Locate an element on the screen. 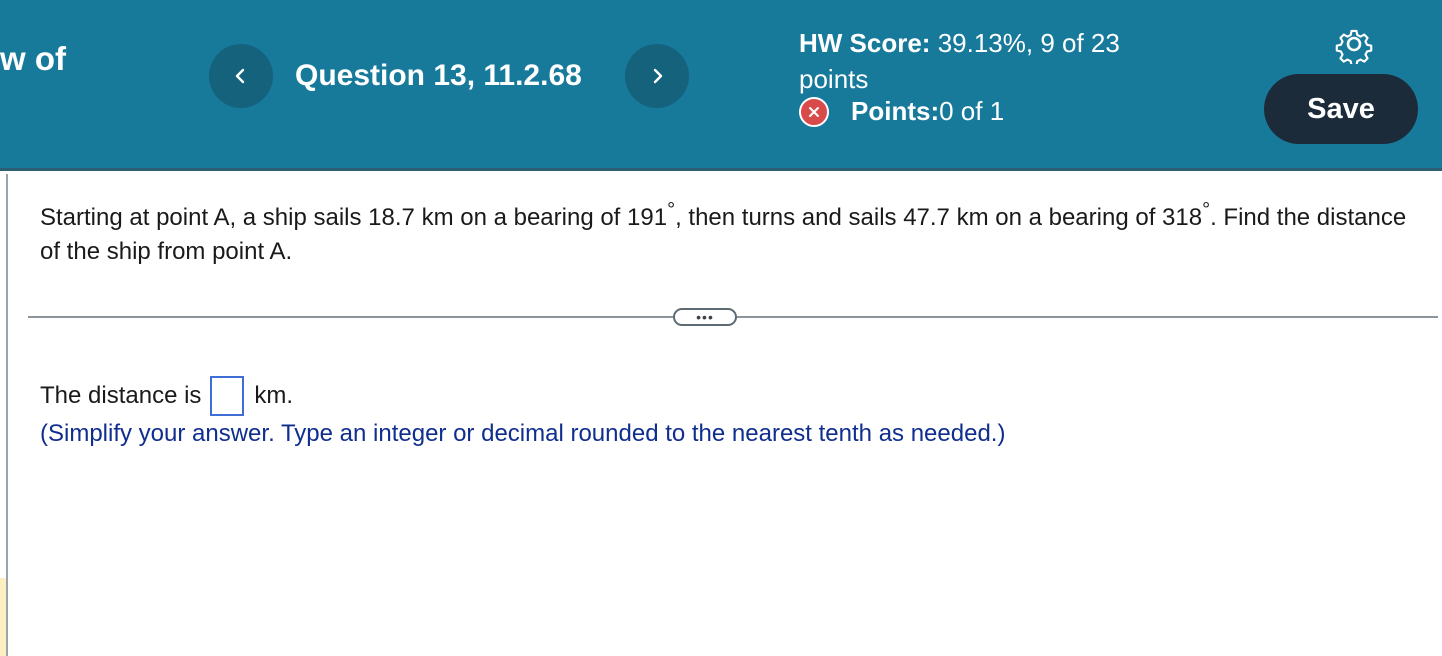 This screenshot has height=656, width=1442. points-status: Points: 0 of 1 is located at coordinates (901, 111).